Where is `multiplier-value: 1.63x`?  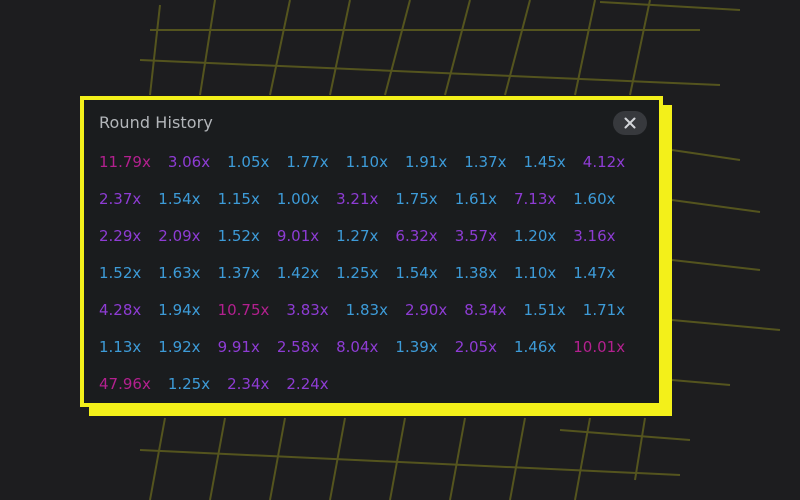
multiplier-value: 1.63x is located at coordinates (179, 273).